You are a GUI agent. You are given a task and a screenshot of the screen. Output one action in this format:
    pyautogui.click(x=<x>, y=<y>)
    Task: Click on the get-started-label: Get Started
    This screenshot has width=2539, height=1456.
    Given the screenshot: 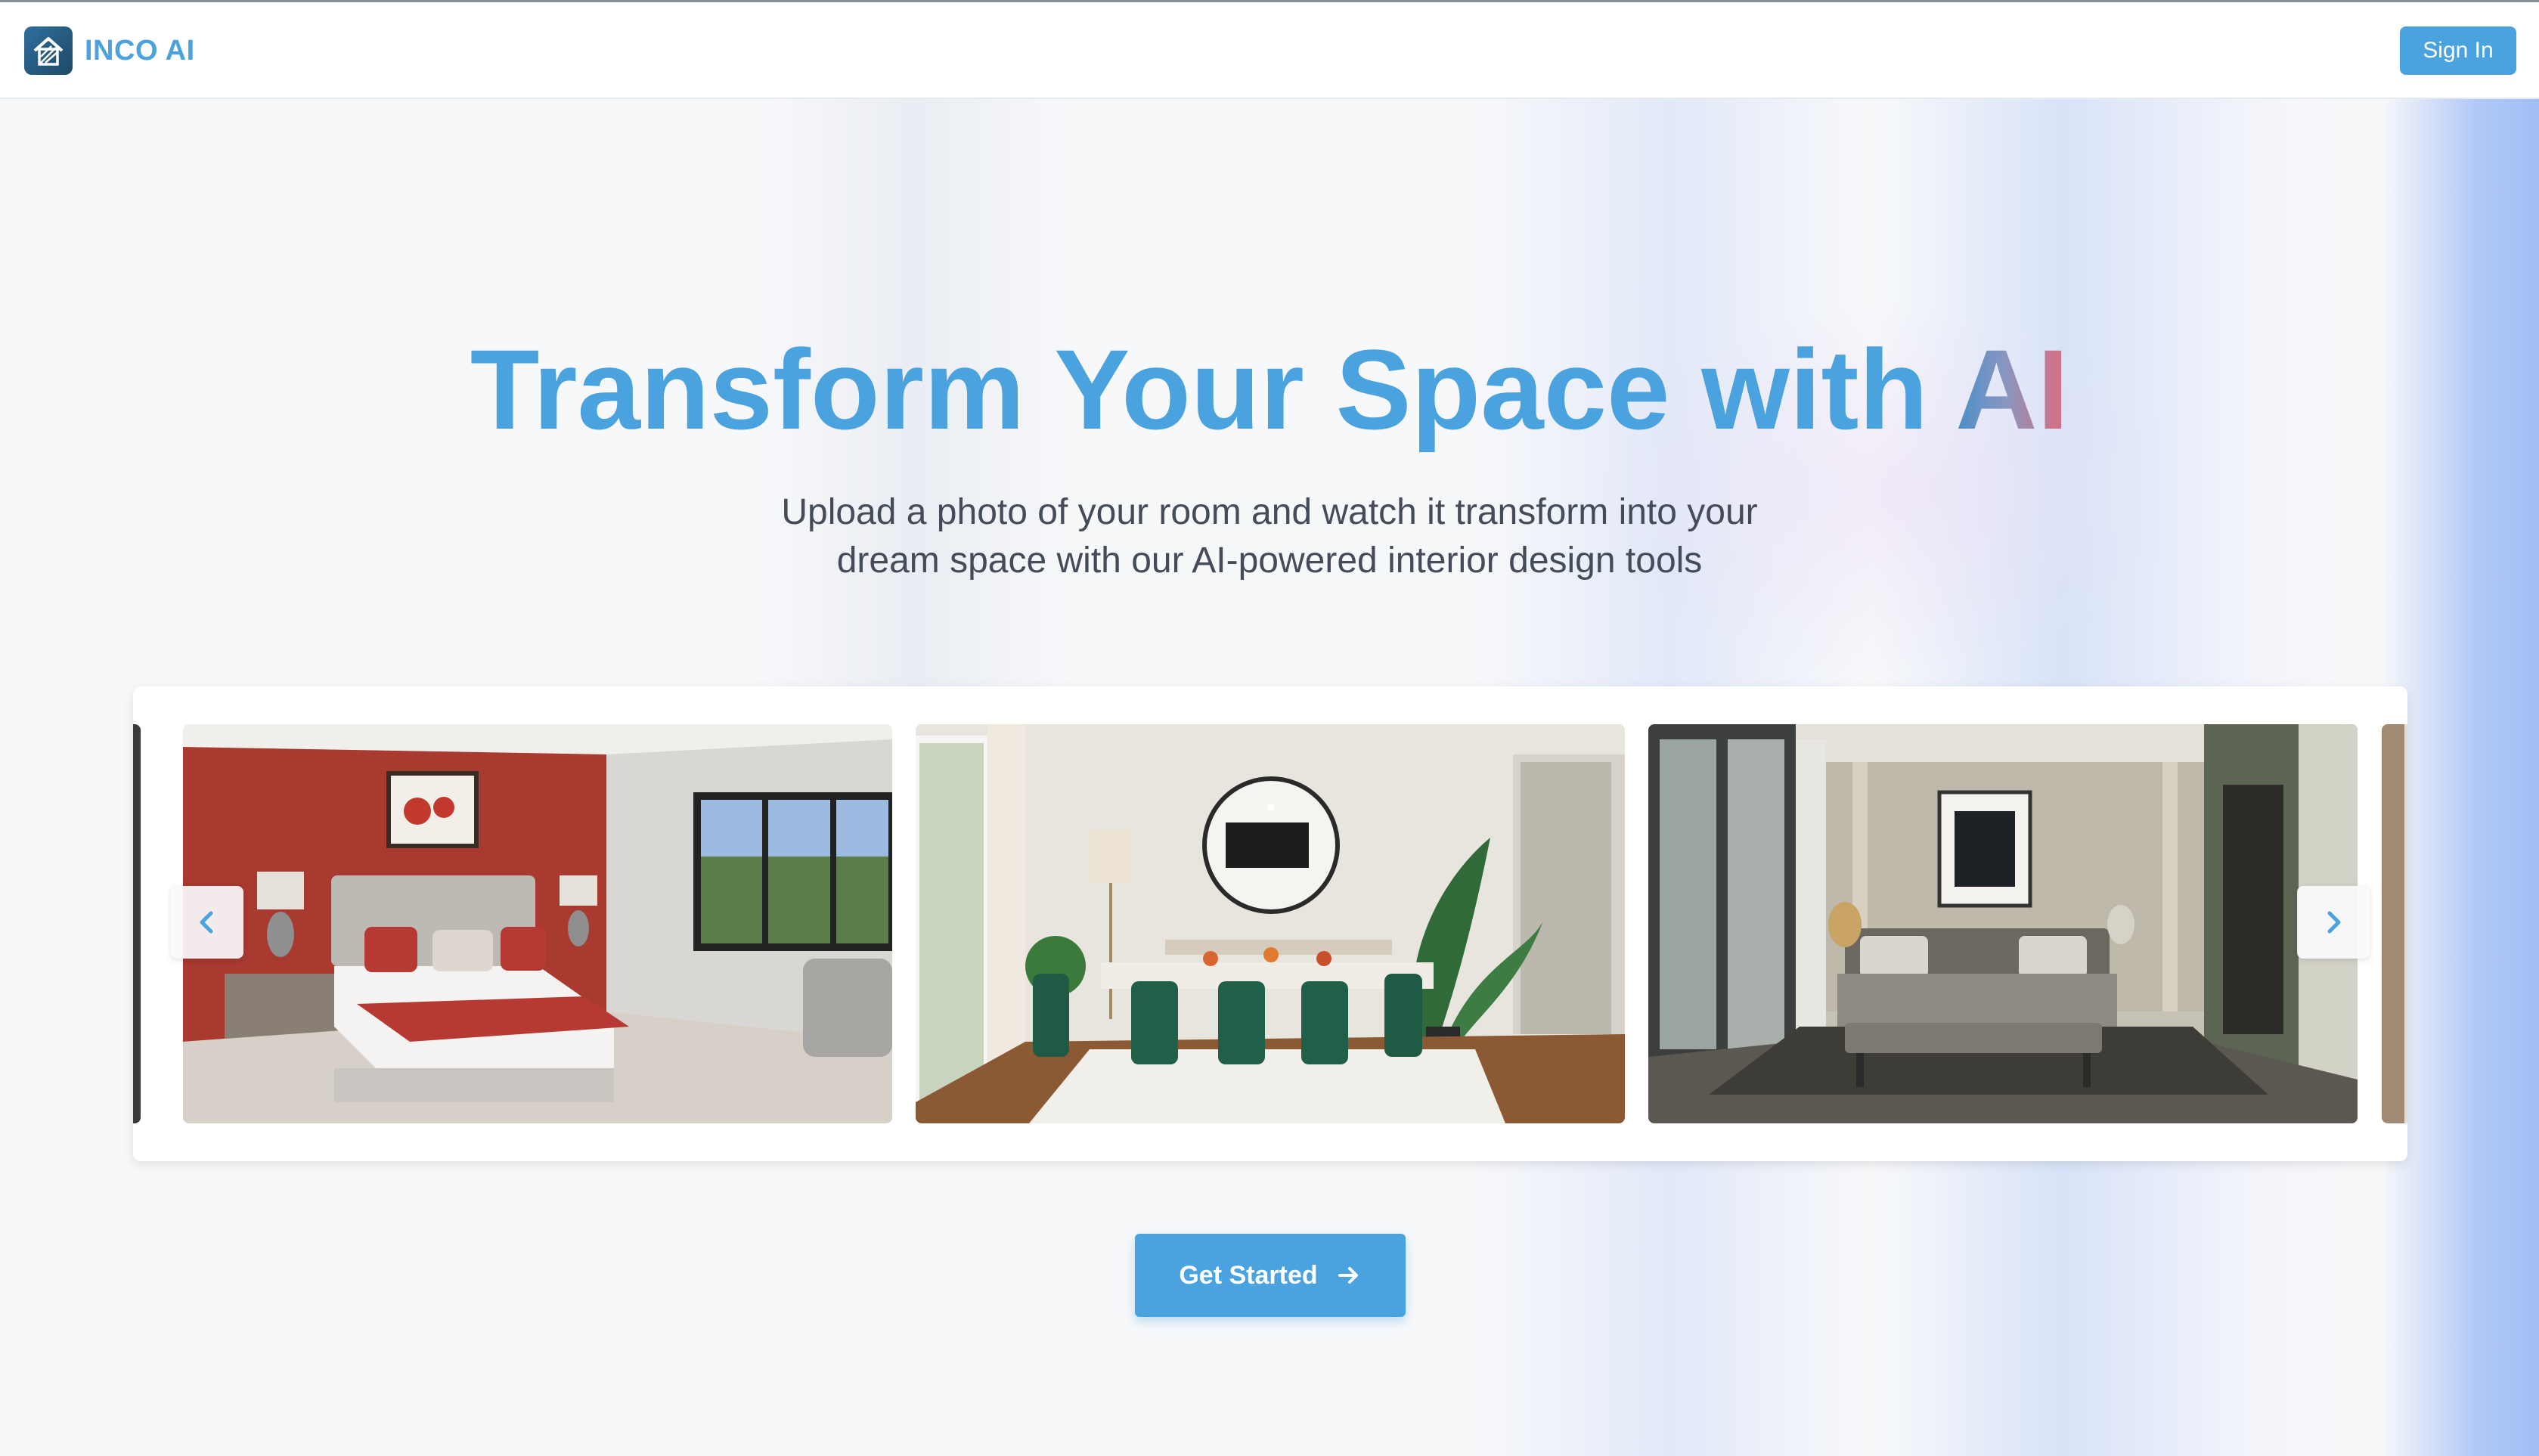 What is the action you would take?
    pyautogui.click(x=1248, y=1275)
    